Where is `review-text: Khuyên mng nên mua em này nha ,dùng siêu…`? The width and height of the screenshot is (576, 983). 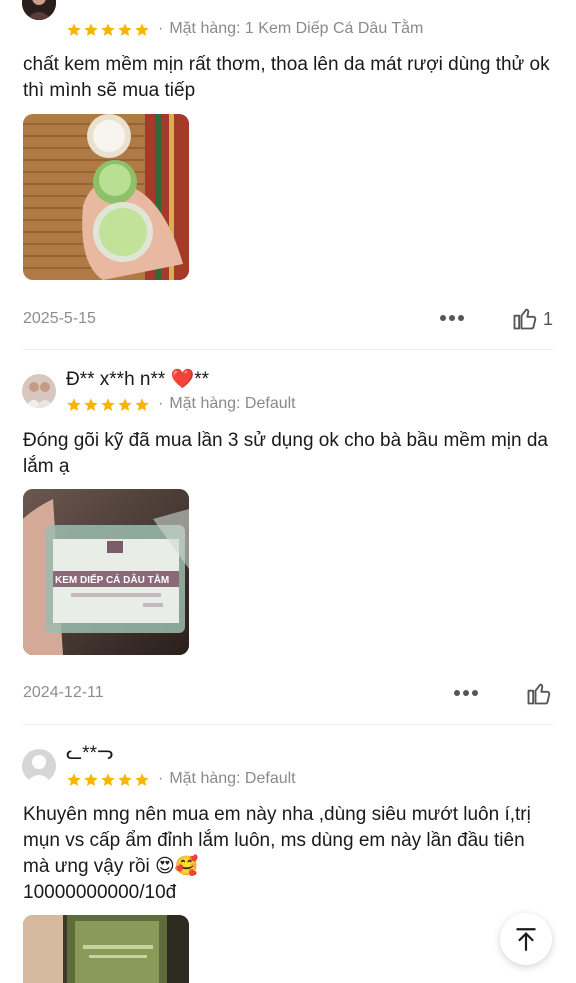
review-text: Khuyên mng nên mua em này nha ,dùng siêu… is located at coordinates (277, 853).